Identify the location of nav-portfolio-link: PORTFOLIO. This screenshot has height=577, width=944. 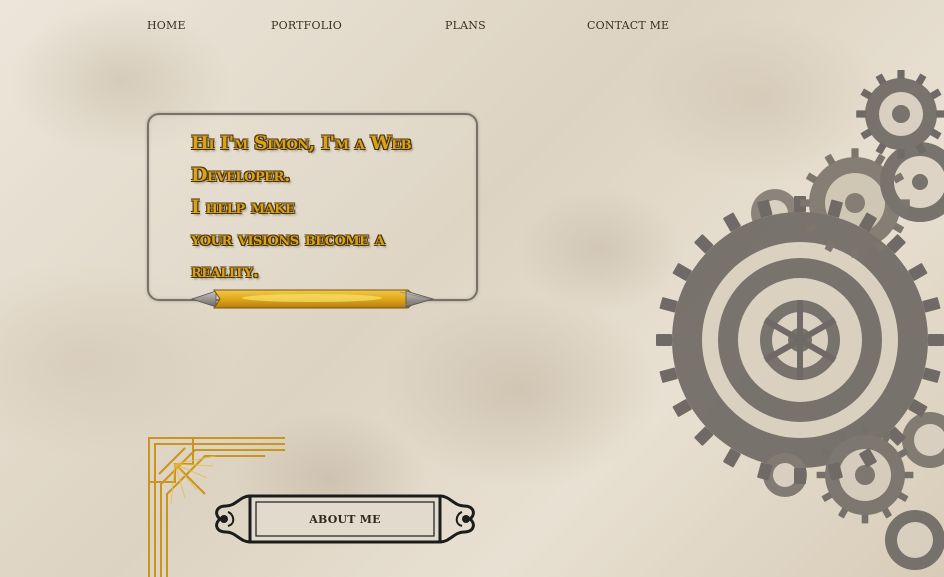
(306, 25).